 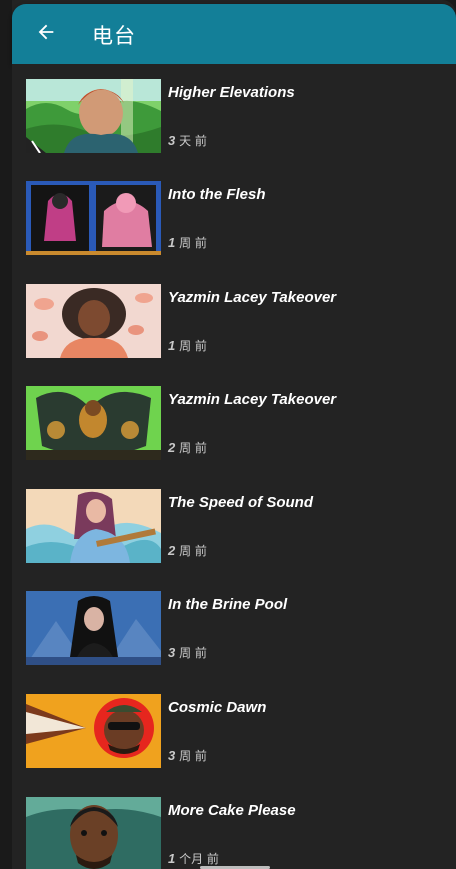 What do you see at coordinates (234, 525) in the screenshot?
I see `episode-item: The Speed of Sound 2 周 前` at bounding box center [234, 525].